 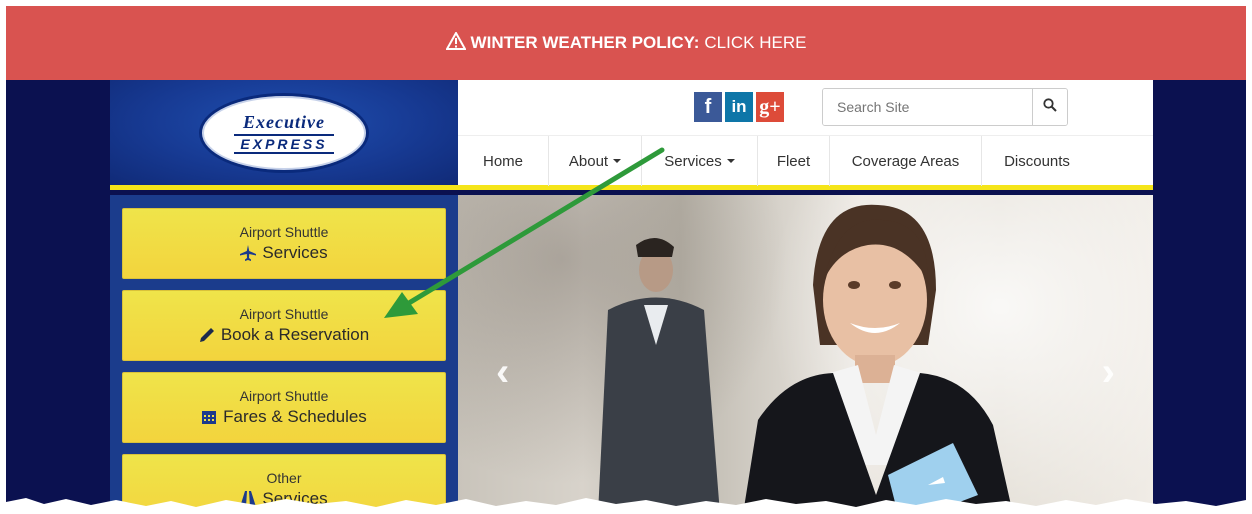 What do you see at coordinates (626, 506) in the screenshot?
I see `torn-edge-decoration` at bounding box center [626, 506].